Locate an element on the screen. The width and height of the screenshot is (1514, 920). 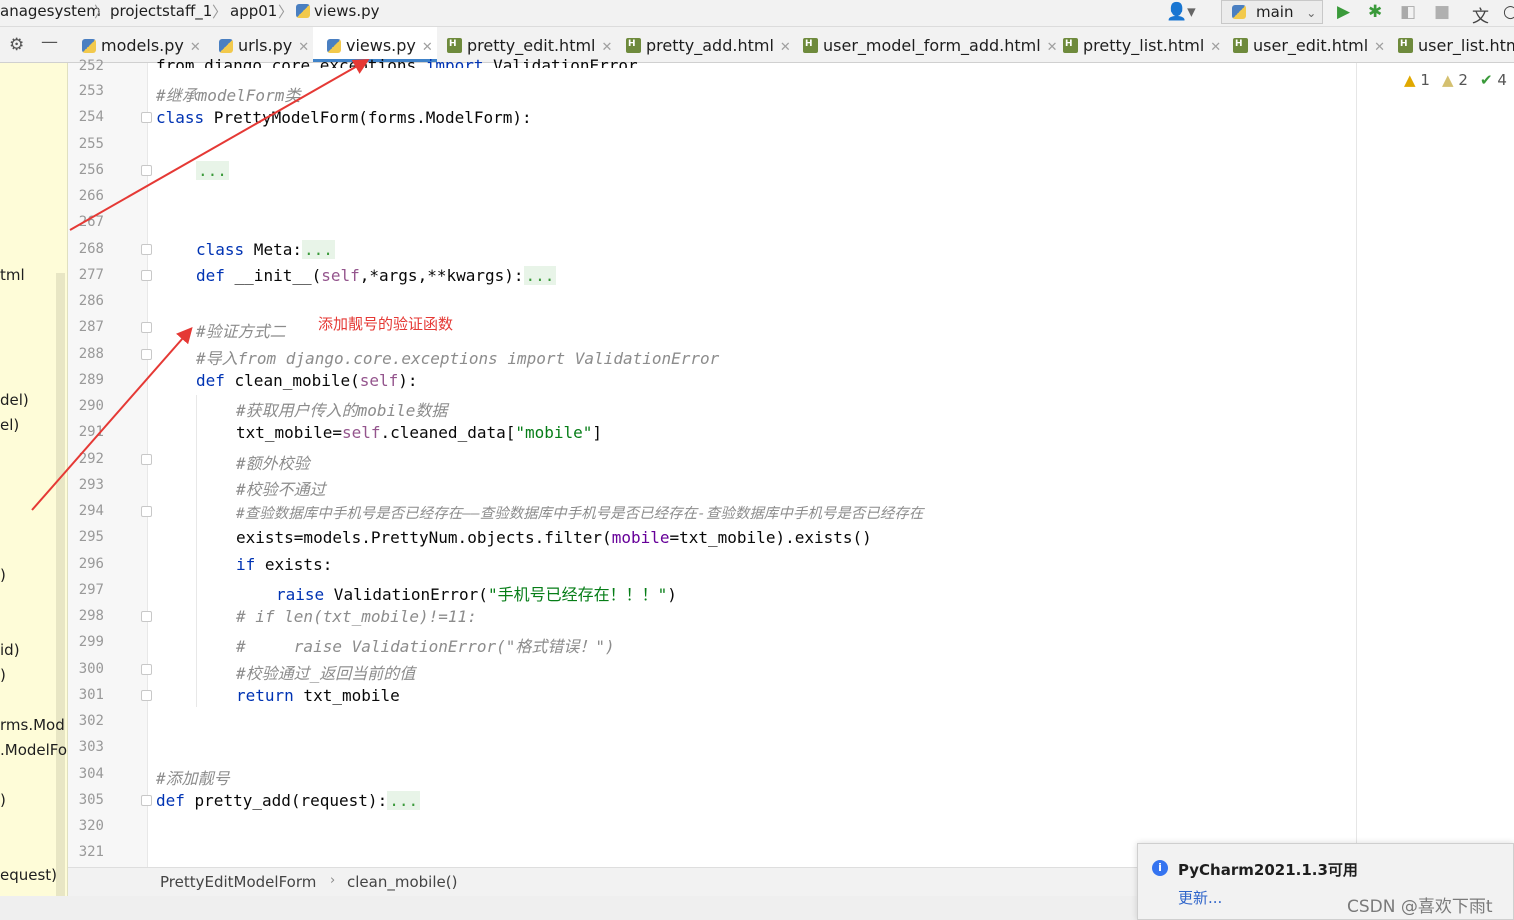
annotation-label: 添加靓号的验证函数 is located at coordinates (386, 324).